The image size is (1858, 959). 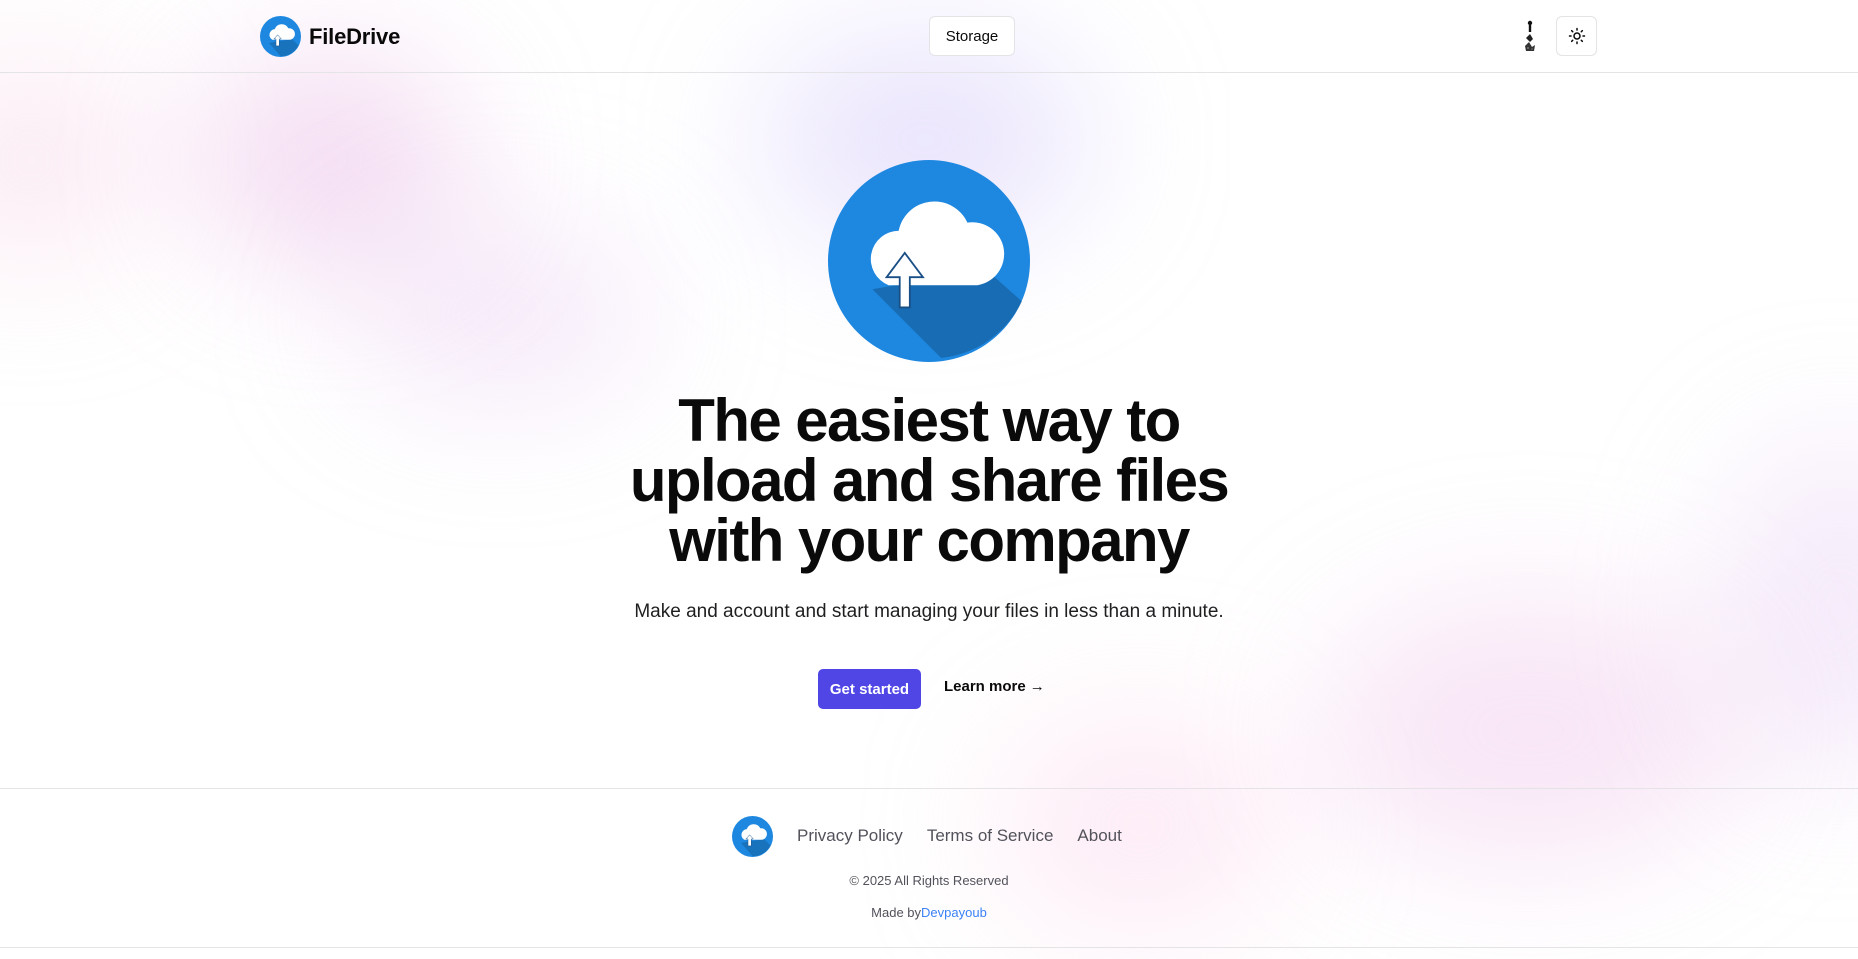 What do you see at coordinates (1037, 686) in the screenshot?
I see `arrow-right-icon: →` at bounding box center [1037, 686].